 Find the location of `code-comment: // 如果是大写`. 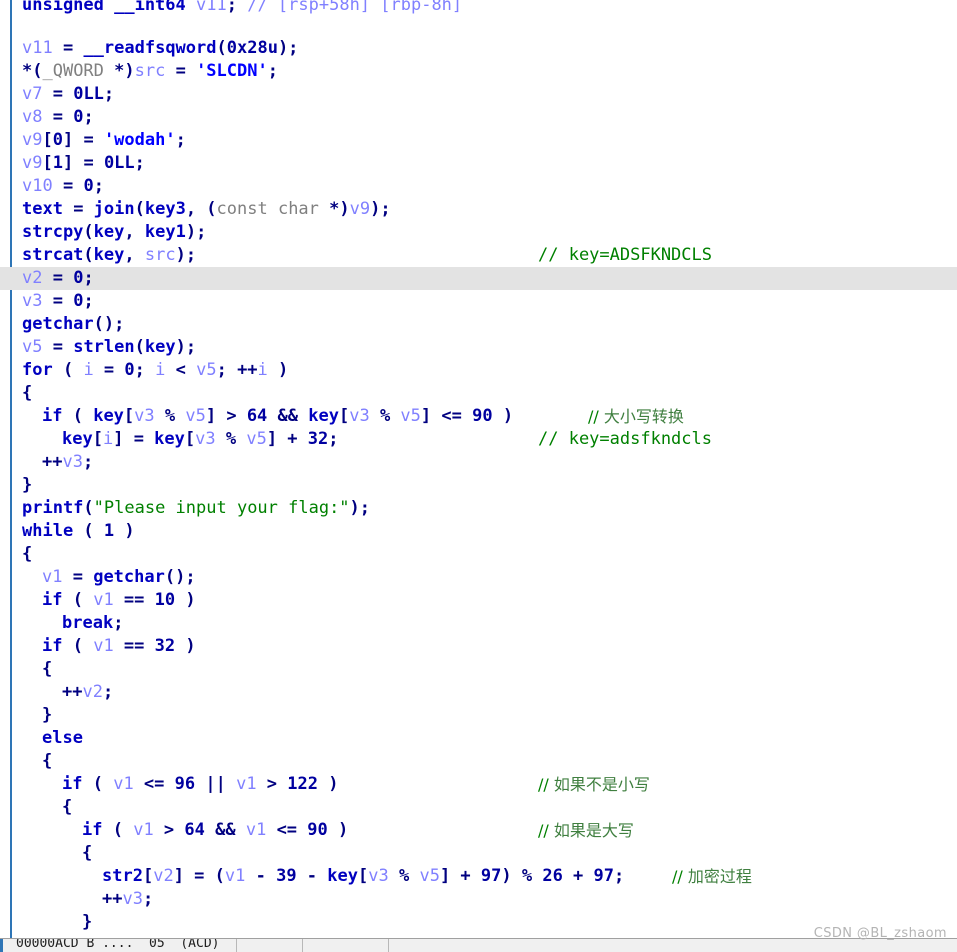

code-comment: // 如果是大写 is located at coordinates (586, 830).